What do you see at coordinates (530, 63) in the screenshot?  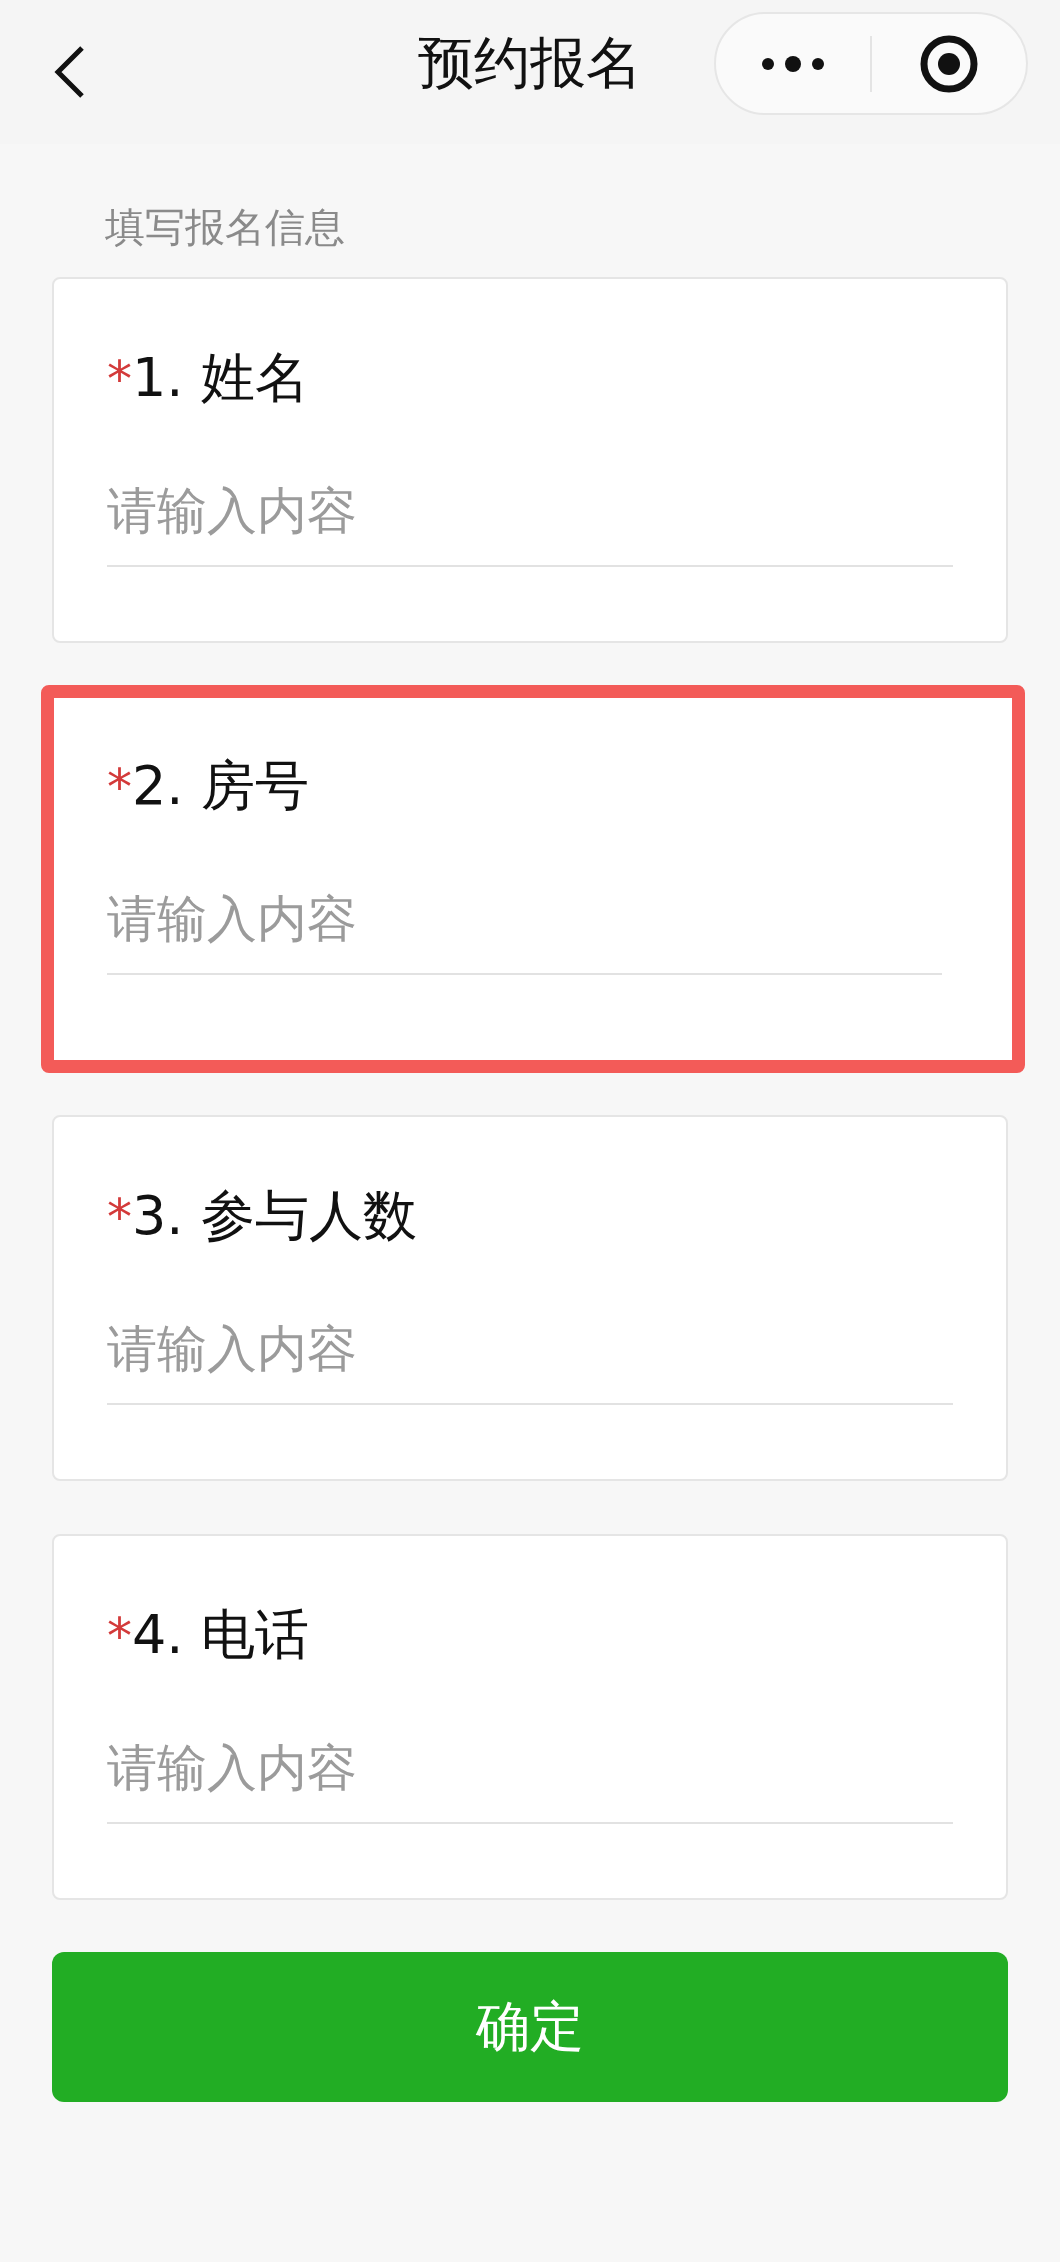 I see `page-title: 预约报名` at bounding box center [530, 63].